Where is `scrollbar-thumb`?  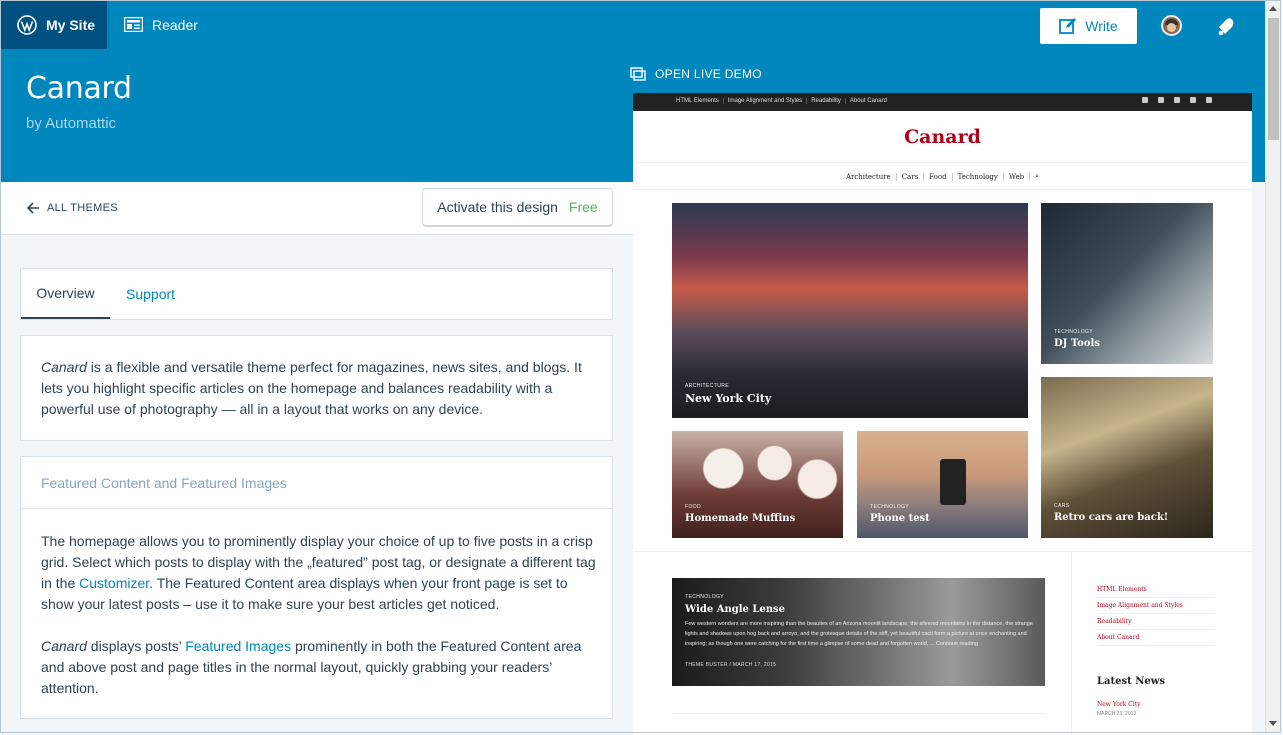 scrollbar-thumb is located at coordinates (1273, 79).